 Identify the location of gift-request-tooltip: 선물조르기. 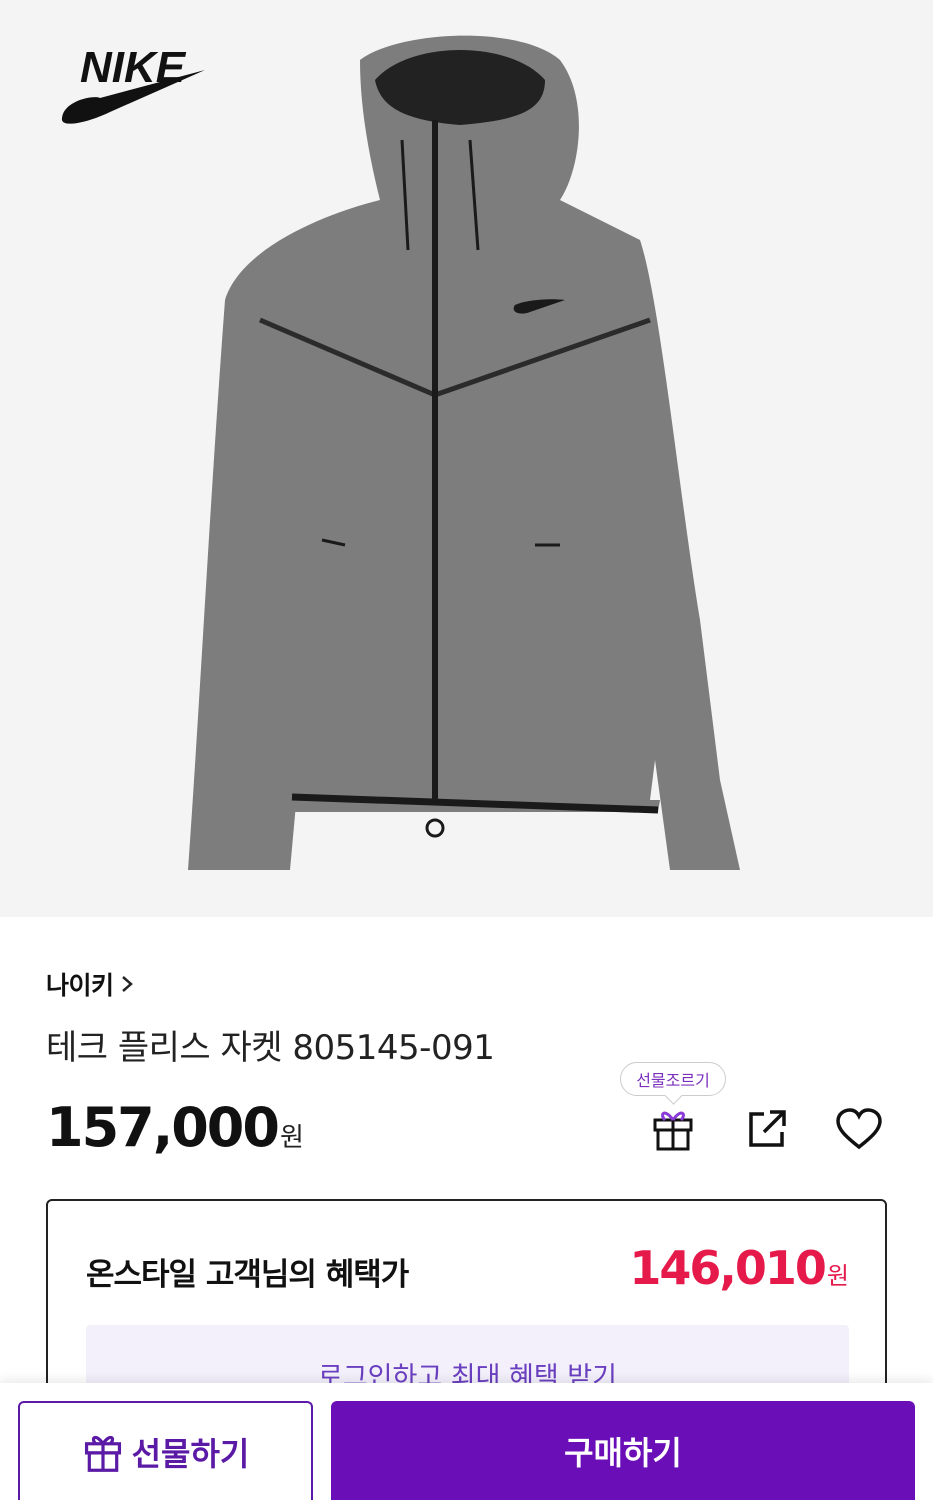
(673, 1079).